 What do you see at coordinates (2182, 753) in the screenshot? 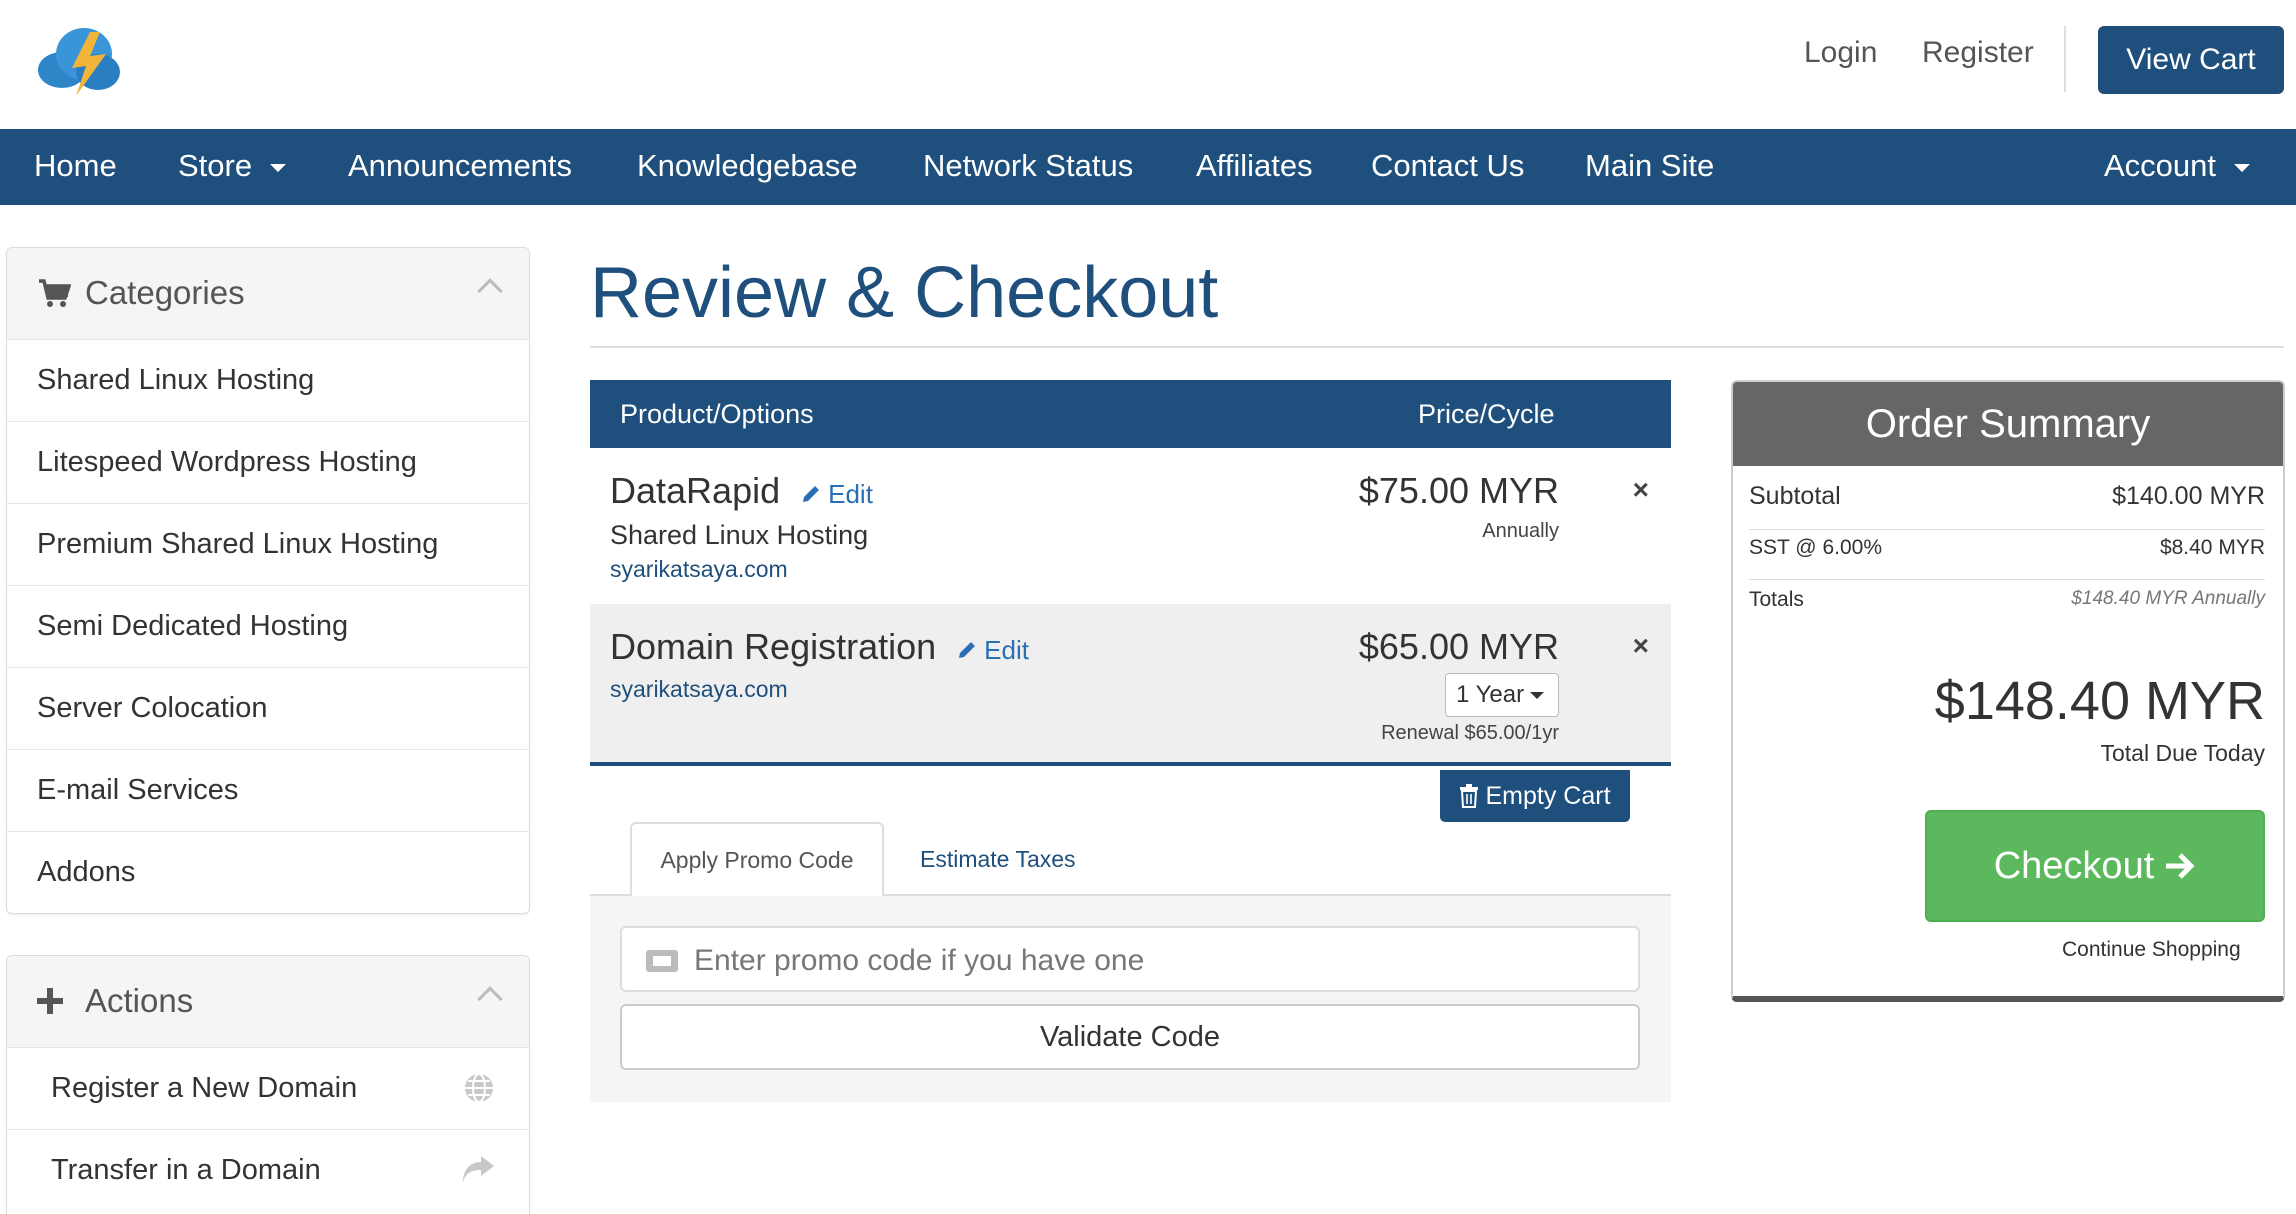
I see `total-due-label: Total Due Today` at bounding box center [2182, 753].